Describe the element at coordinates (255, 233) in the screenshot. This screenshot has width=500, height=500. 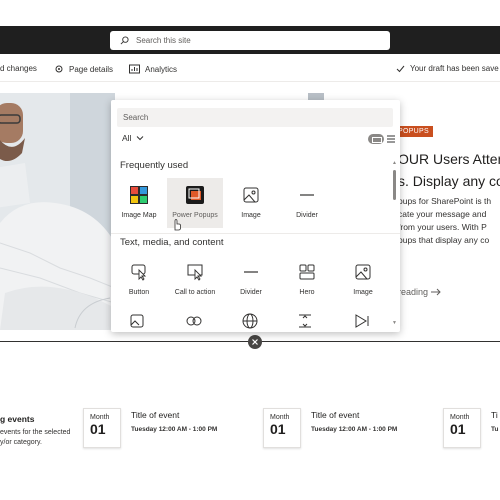
I see `section-separator` at that location.